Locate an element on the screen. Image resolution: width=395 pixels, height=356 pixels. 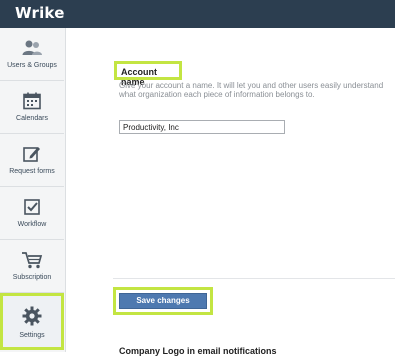
top-bar: Wrike is located at coordinates (197, 14).